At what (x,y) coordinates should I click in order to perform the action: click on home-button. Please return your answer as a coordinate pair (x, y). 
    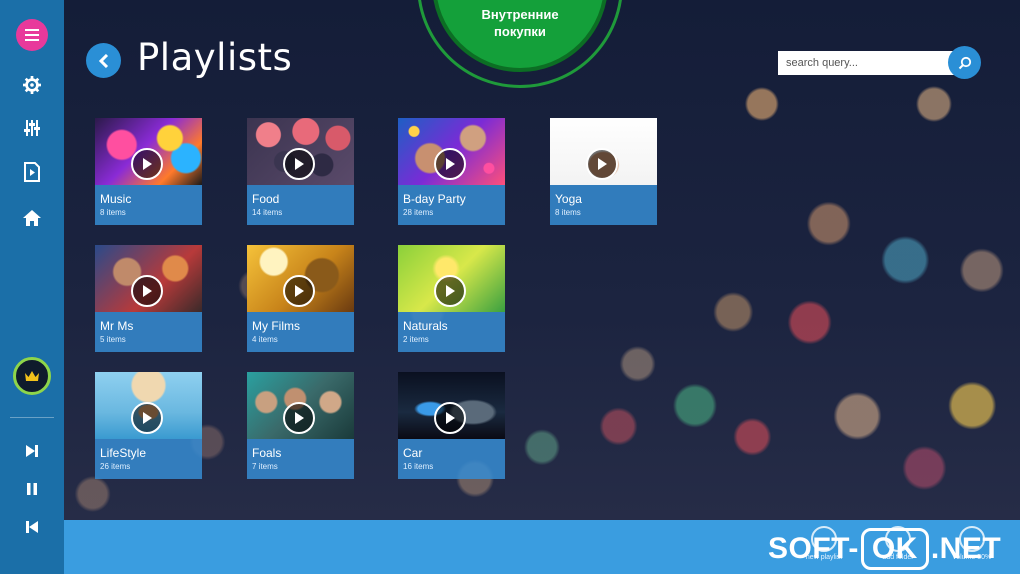
    Looking at the image, I should click on (32, 218).